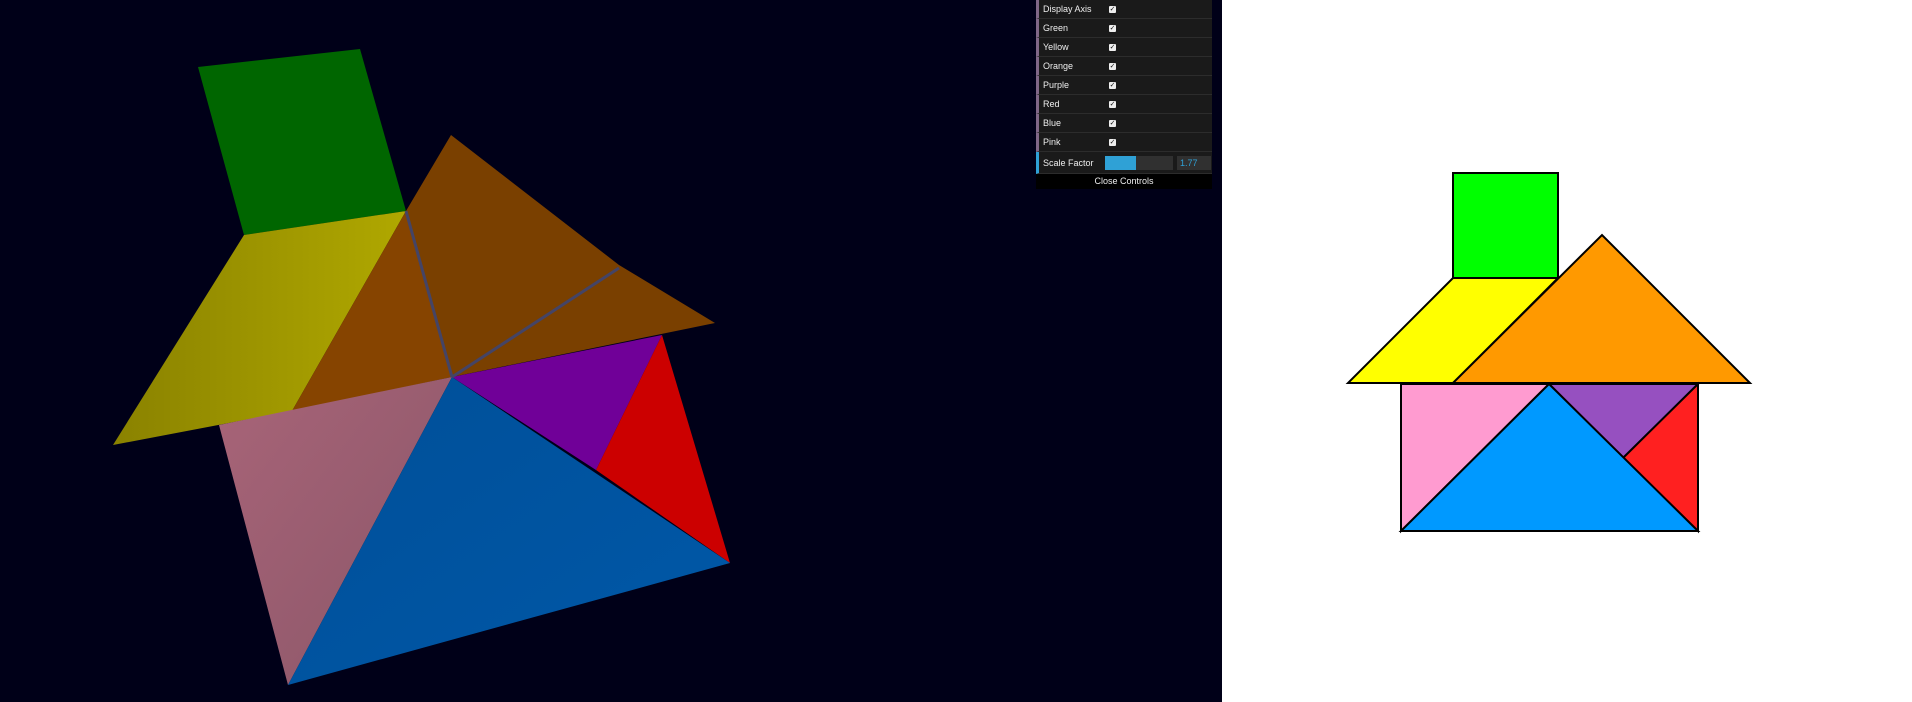 This screenshot has height=702, width=1912. What do you see at coordinates (1067, 9) in the screenshot?
I see `gui-label: Display Axis` at bounding box center [1067, 9].